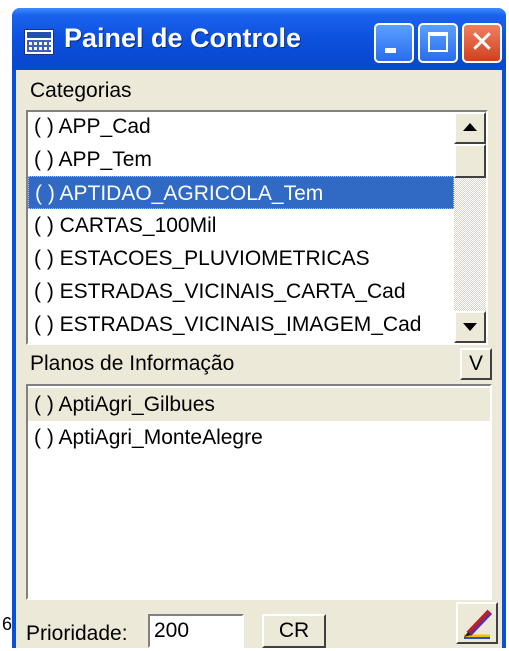 Image resolution: width=509 pixels, height=651 pixels. I want to click on cr-button: CR, so click(294, 631).